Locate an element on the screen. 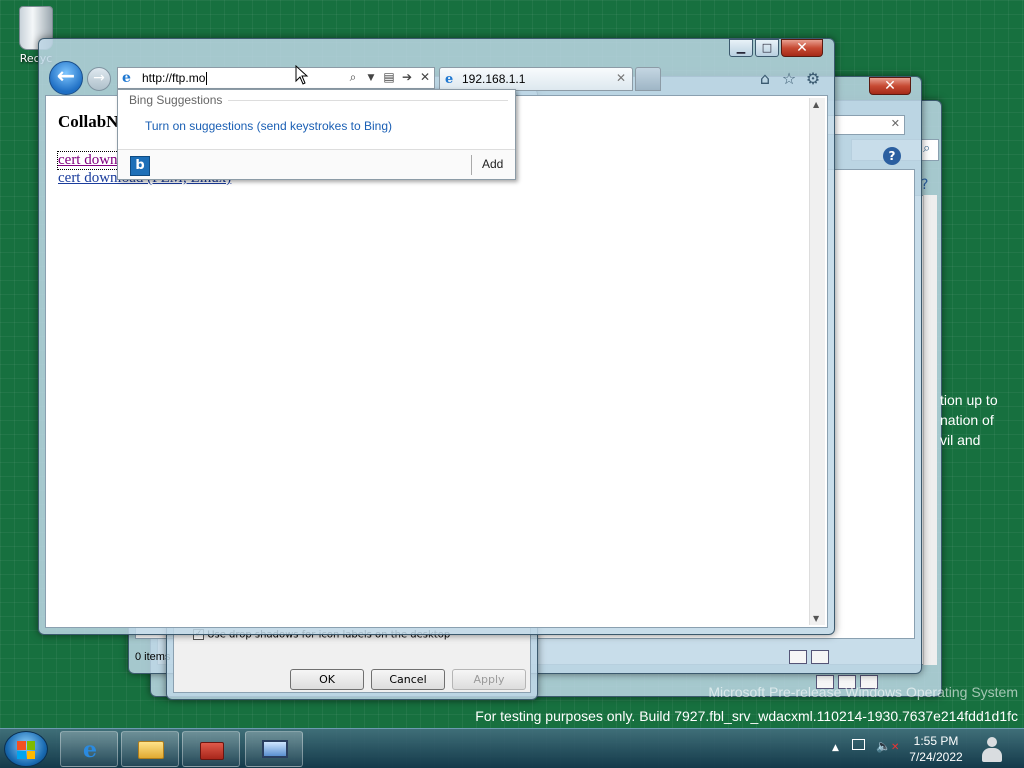 This screenshot has width=1024, height=768. maximize-button: □ is located at coordinates (767, 48).